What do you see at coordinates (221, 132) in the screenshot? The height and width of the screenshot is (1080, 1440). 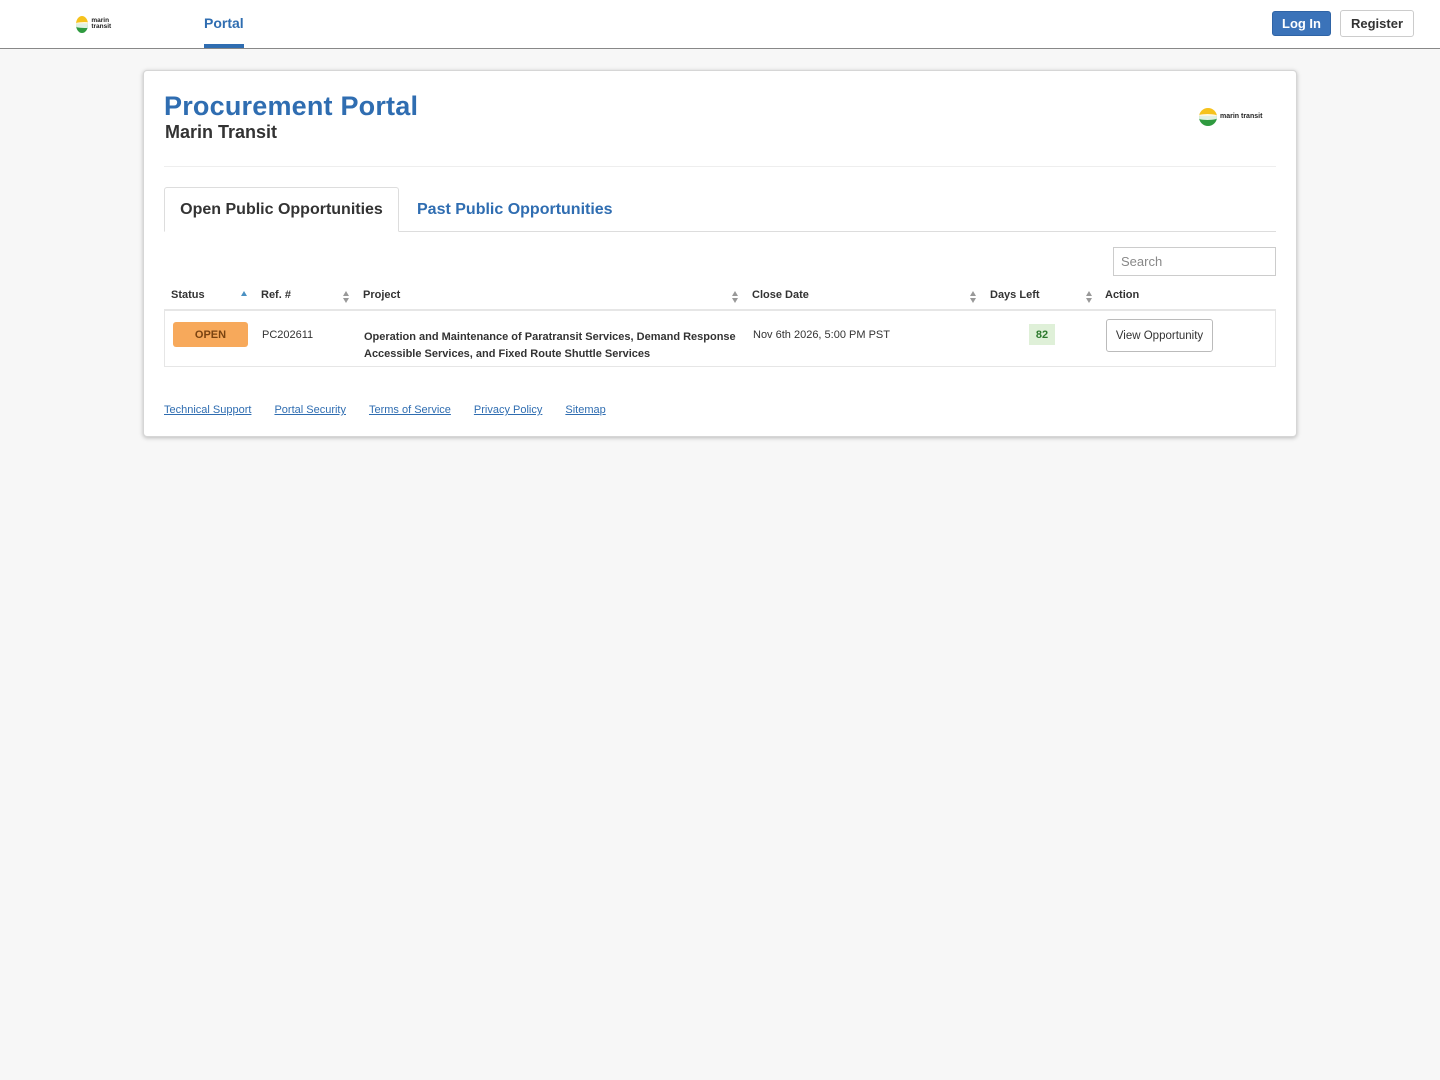 I see `page-subtitle: Marin Transit` at bounding box center [221, 132].